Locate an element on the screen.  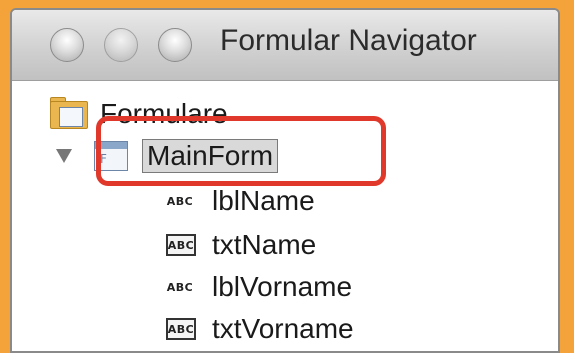
tree-item-forms-root: Formulare is located at coordinates (139, 114).